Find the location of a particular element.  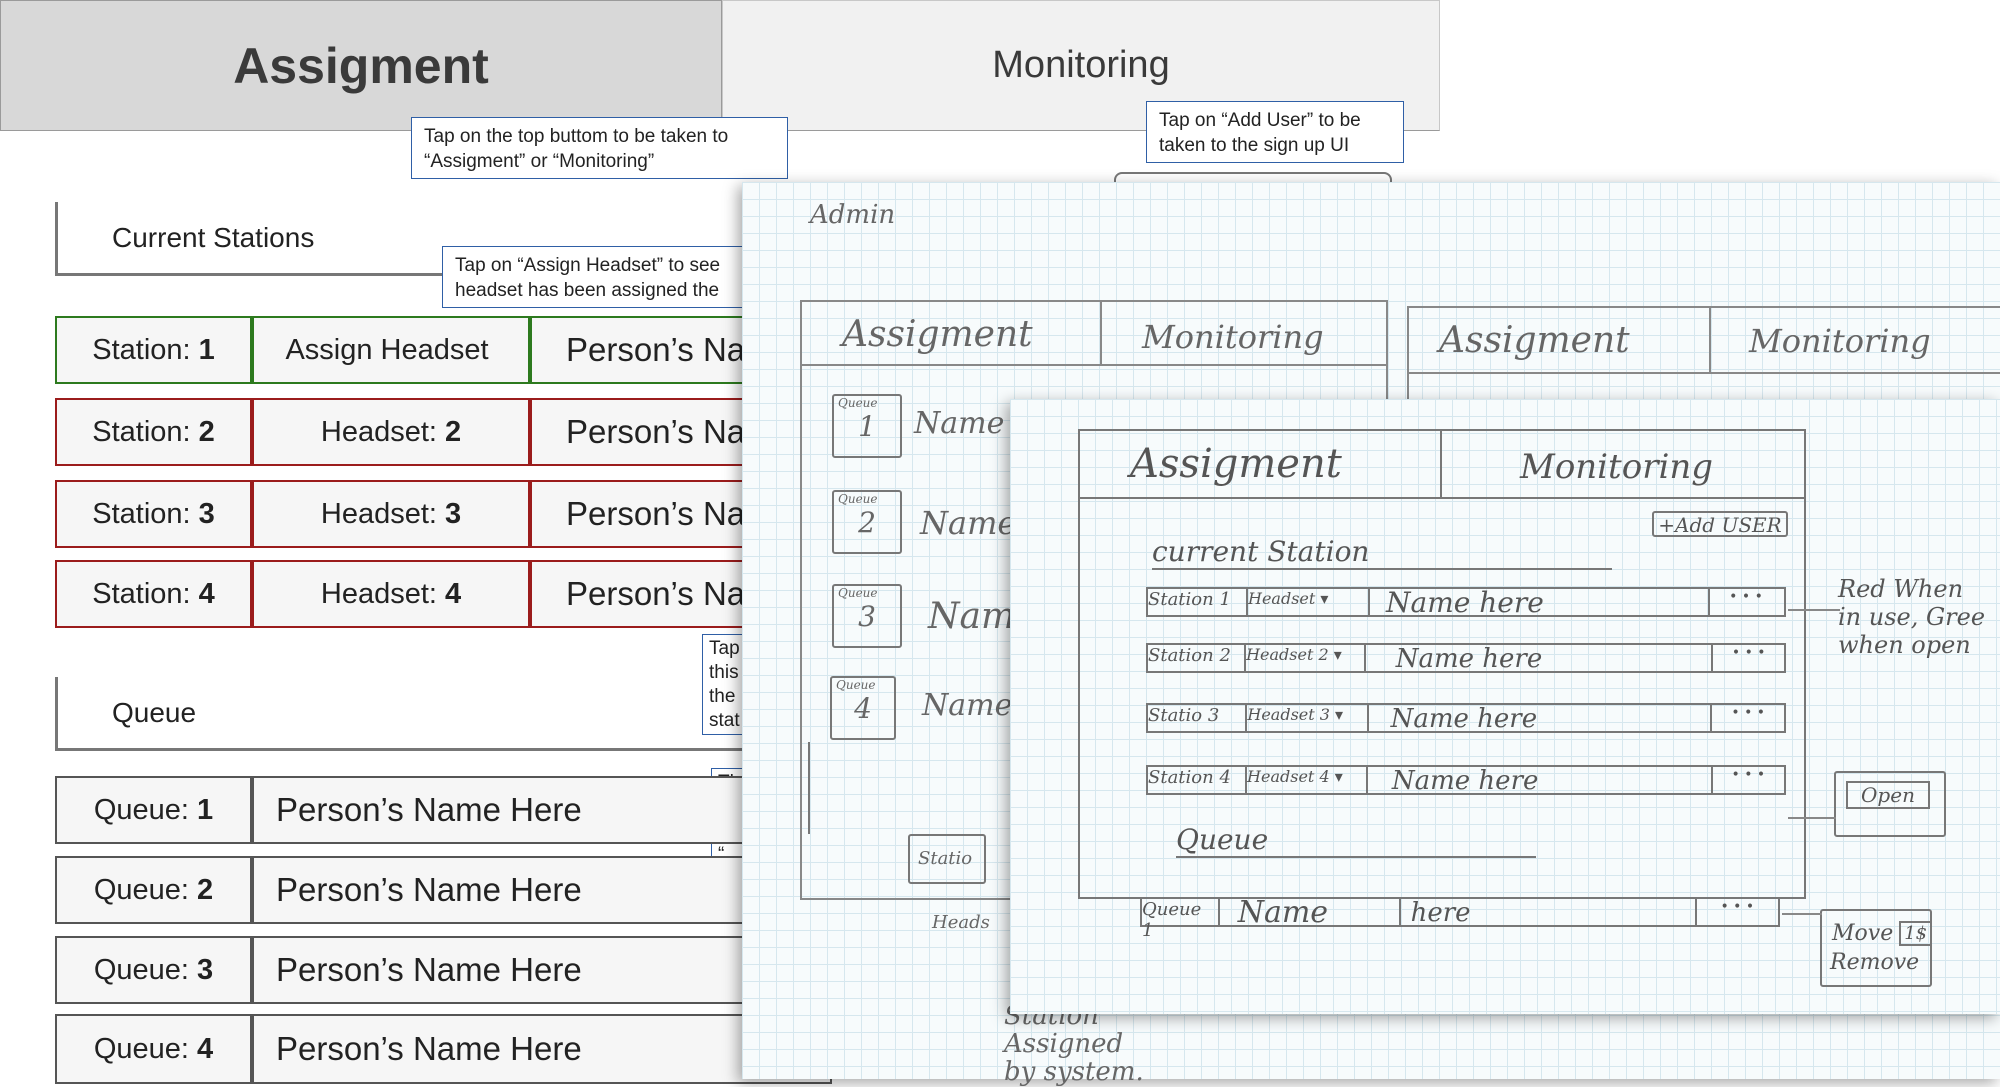

note-line: the is located at coordinates (722, 696).